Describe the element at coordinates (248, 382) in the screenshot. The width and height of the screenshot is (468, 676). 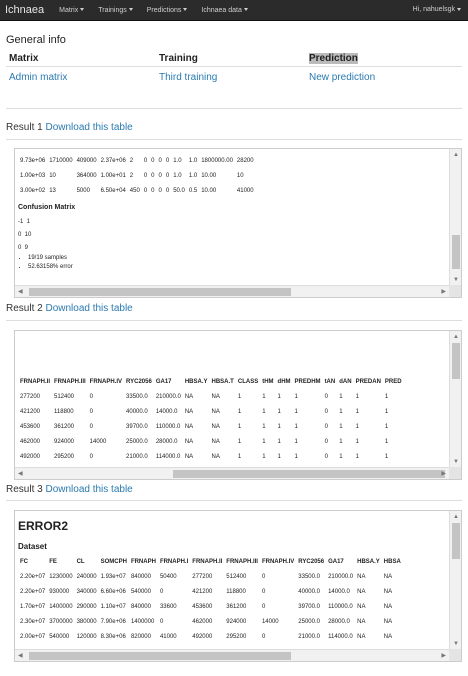
I see `column-header: CLASS` at that location.